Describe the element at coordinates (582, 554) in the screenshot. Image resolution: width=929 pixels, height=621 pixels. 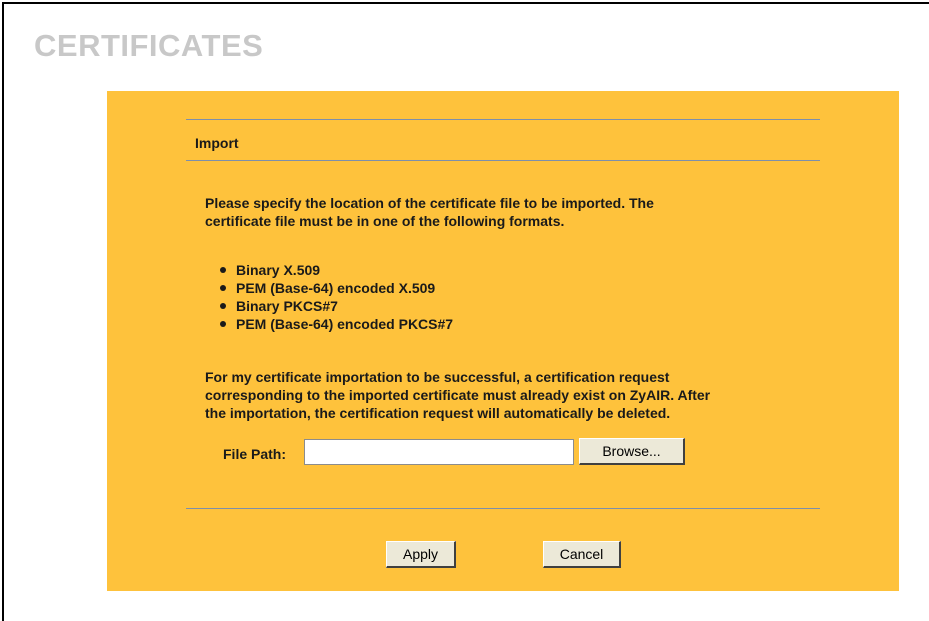
I see `cancel-button: Cancel` at that location.